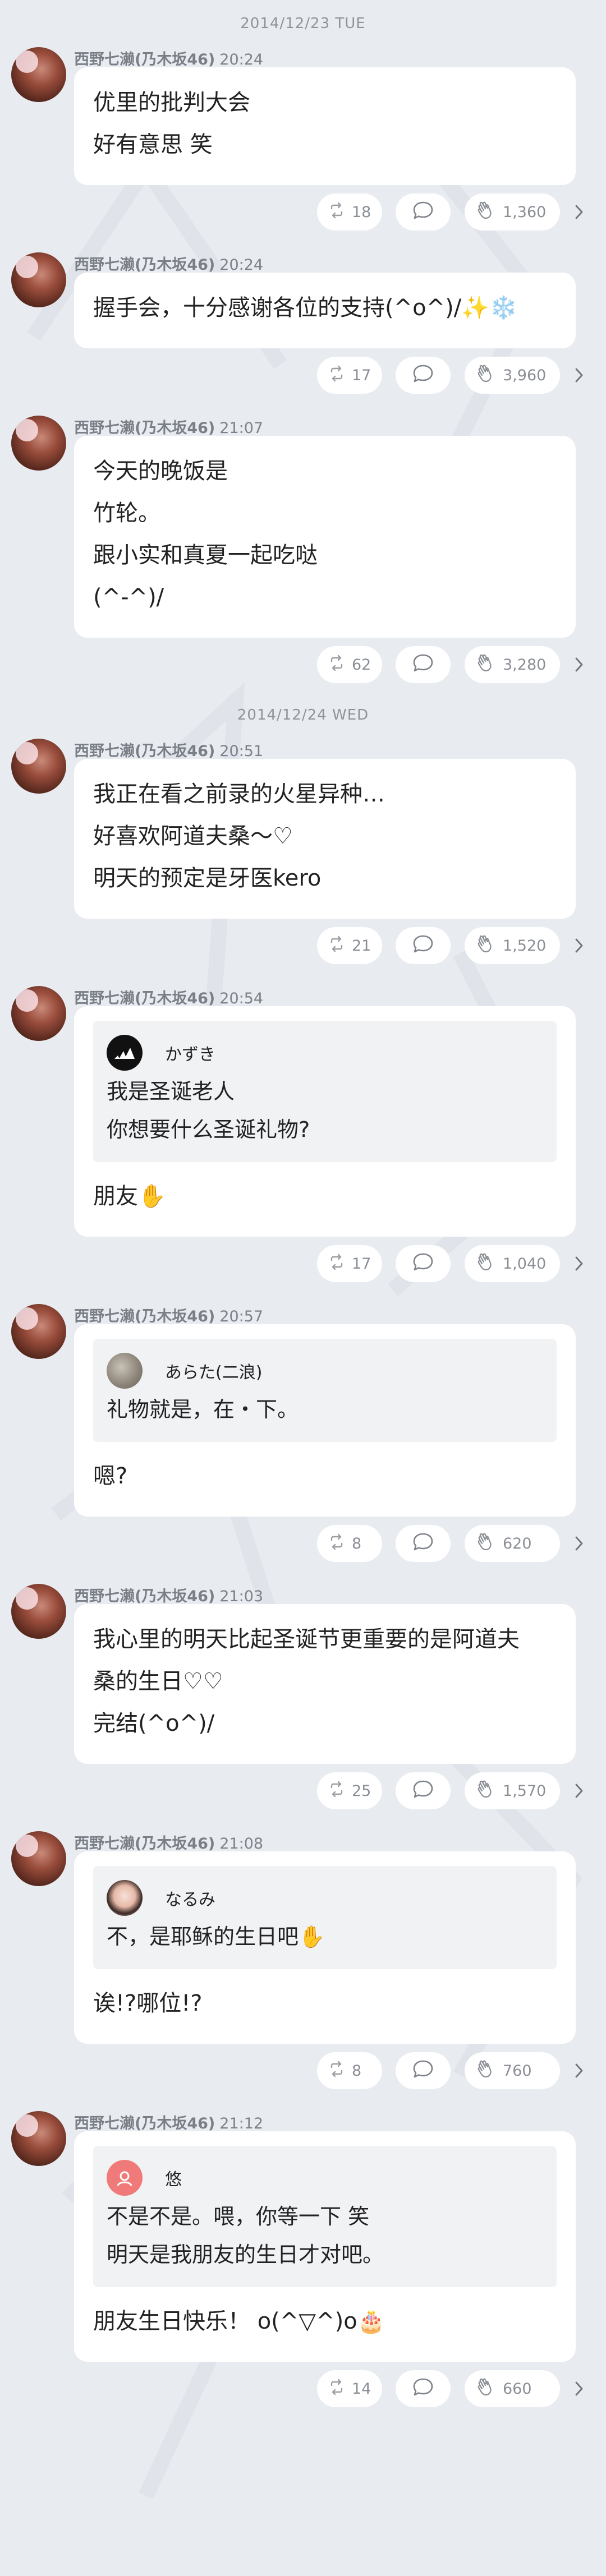 This screenshot has height=2576, width=606. What do you see at coordinates (512, 664) in the screenshot?
I see `clap-button: 3,280` at bounding box center [512, 664].